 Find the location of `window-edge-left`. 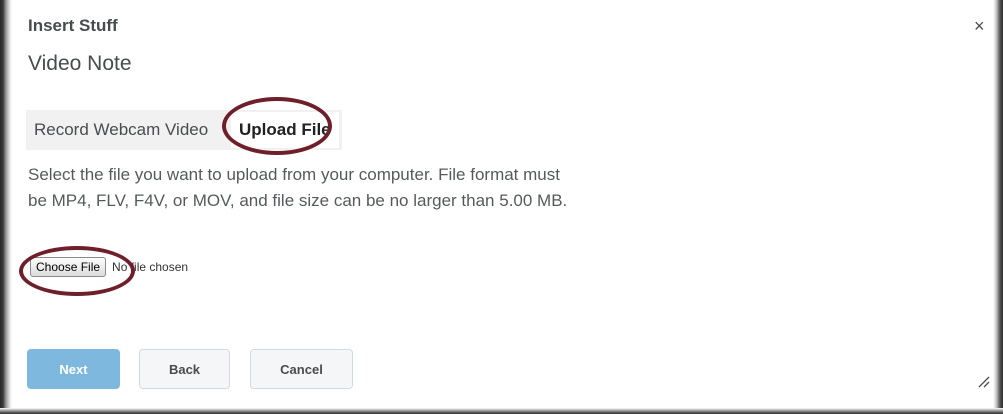

window-edge-left is located at coordinates (6, 207).